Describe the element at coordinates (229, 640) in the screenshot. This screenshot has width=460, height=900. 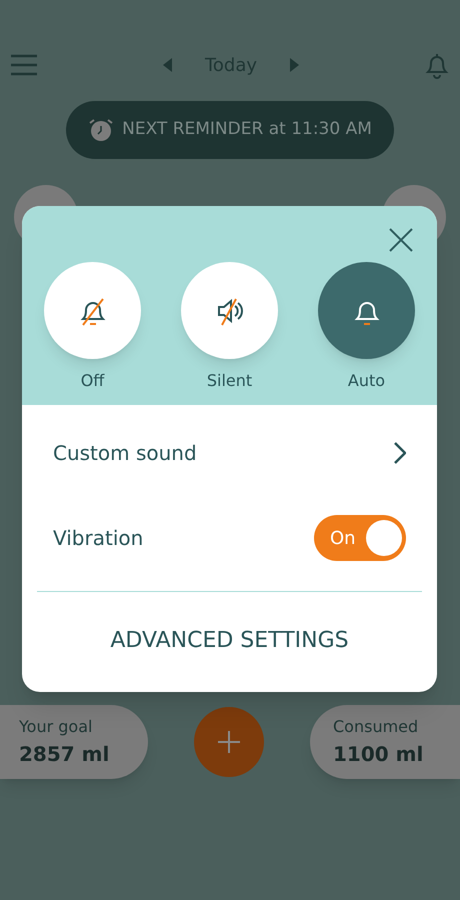
I see `advanced-settings-button: ADVANCED SETTINGS` at that location.